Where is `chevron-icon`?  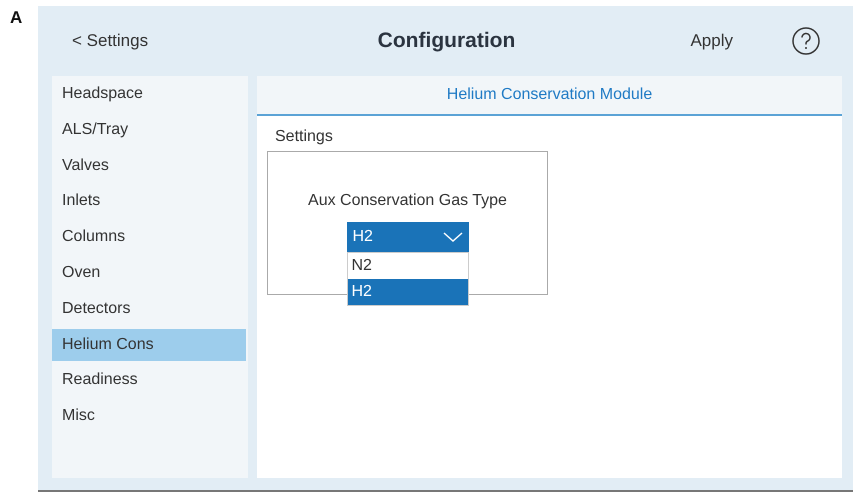
chevron-icon is located at coordinates (452, 237).